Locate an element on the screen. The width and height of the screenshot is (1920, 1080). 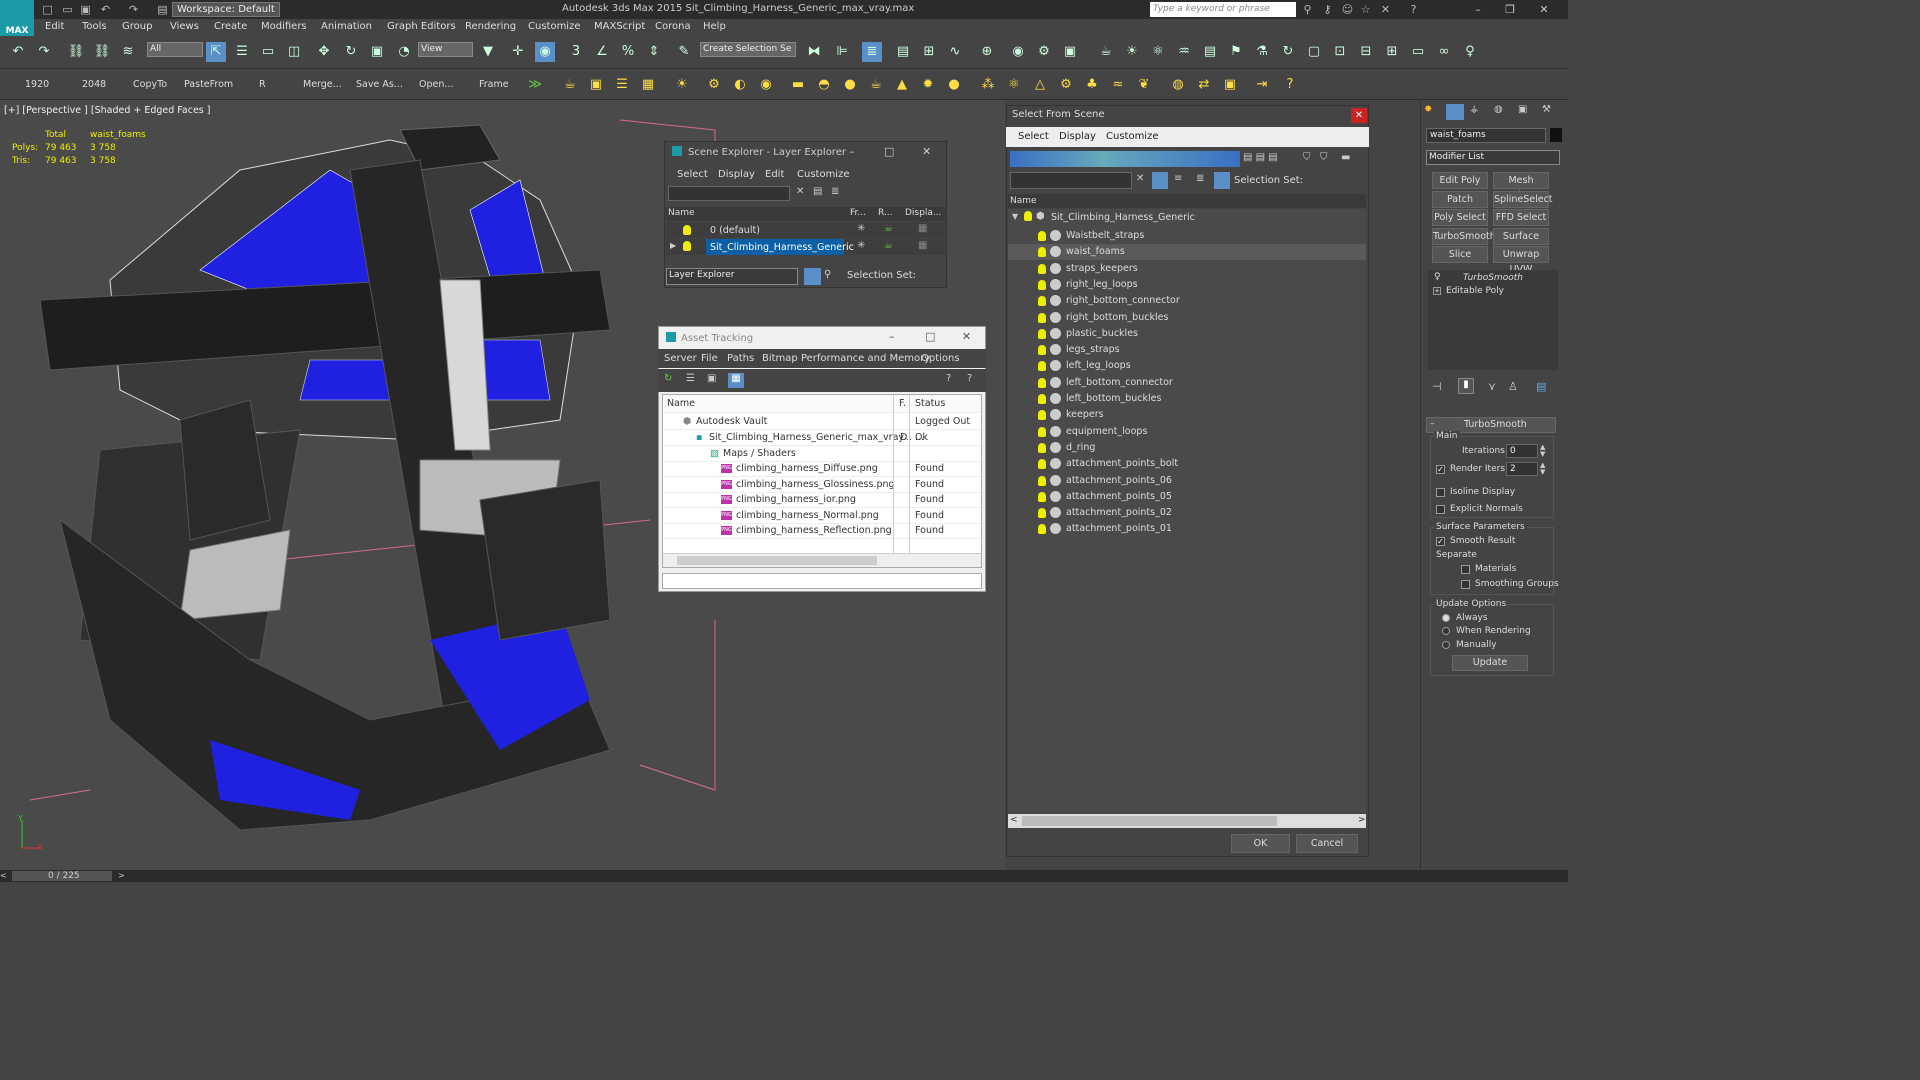
scene-object-row: equipment_loops is located at coordinates (1187, 432).